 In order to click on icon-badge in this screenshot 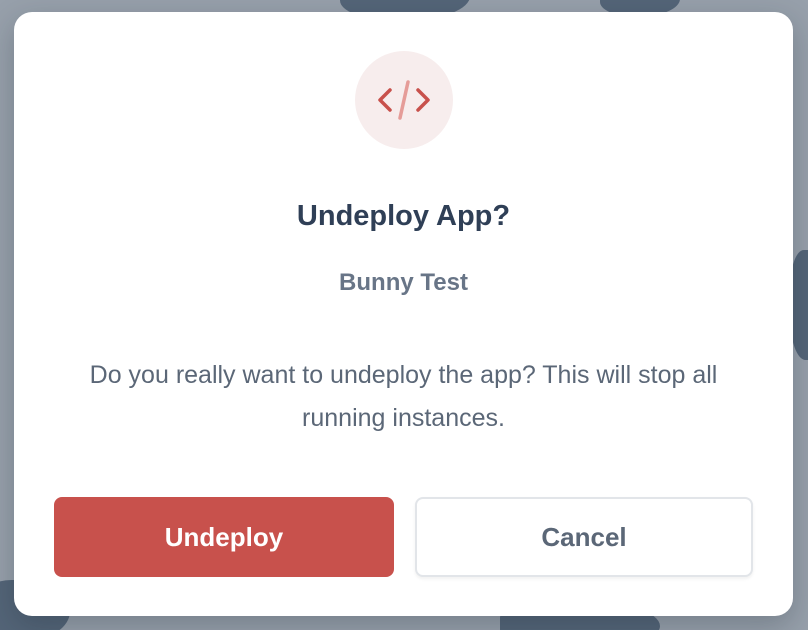, I will do `click(404, 100)`.